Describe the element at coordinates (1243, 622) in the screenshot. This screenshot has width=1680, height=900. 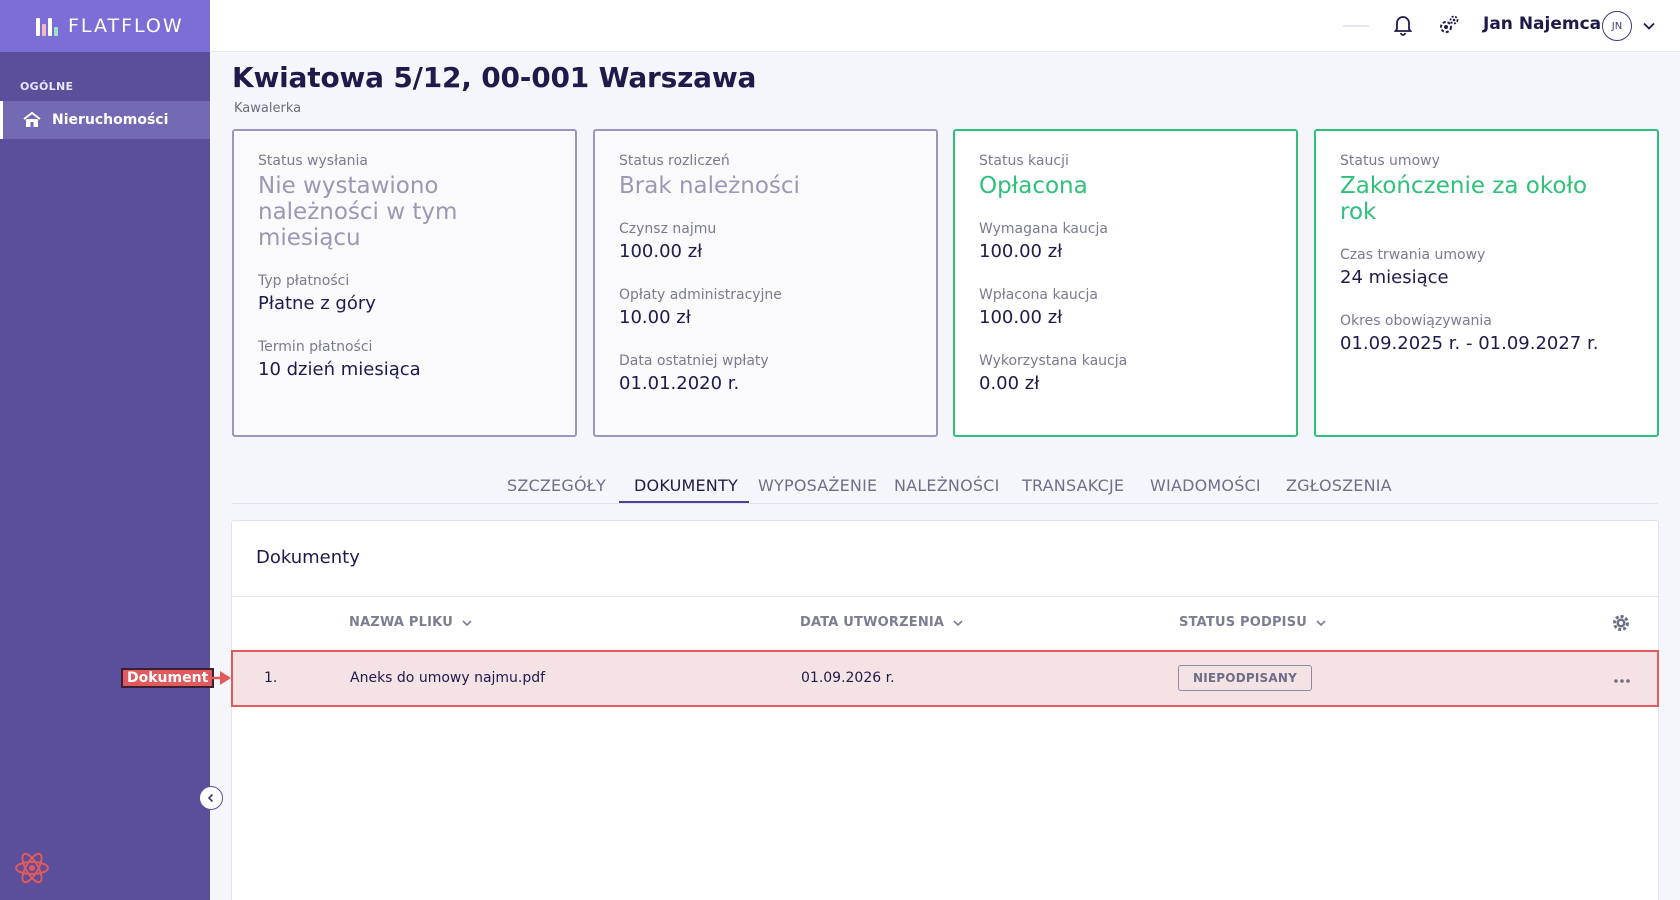
I see `column-header-label: STATUS PODPISU` at that location.